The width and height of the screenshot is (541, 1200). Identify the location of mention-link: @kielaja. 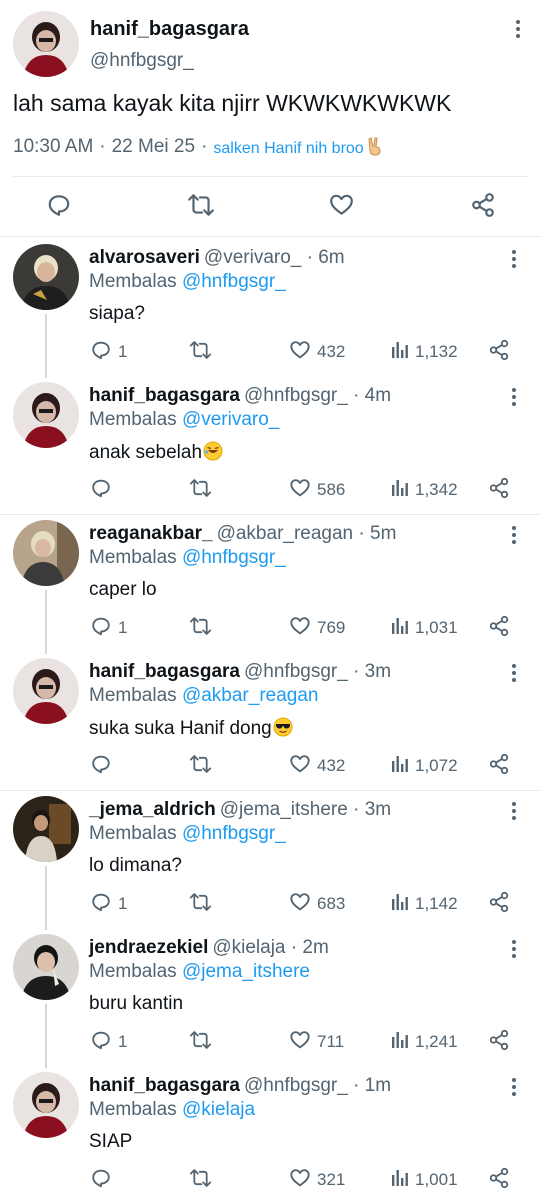
(218, 1109).